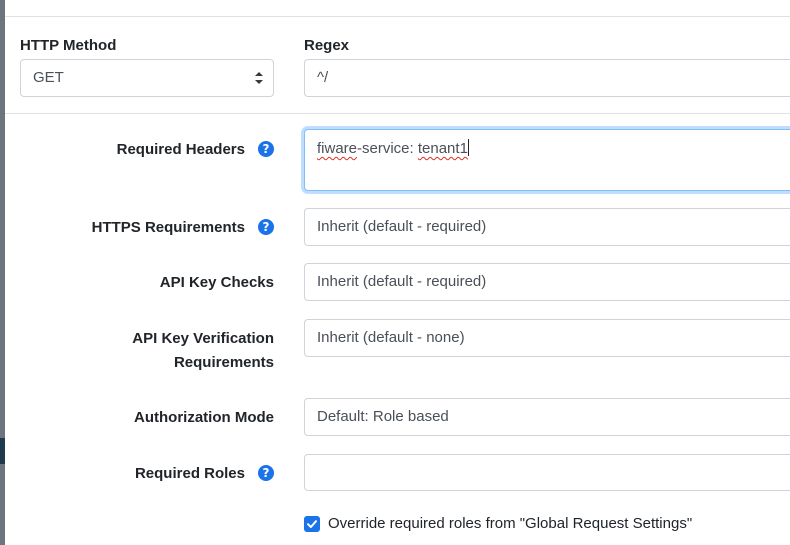 Image resolution: width=790 pixels, height=545 pixels. What do you see at coordinates (203, 338) in the screenshot?
I see `api-key-verification-label-line1: API Key Verification` at bounding box center [203, 338].